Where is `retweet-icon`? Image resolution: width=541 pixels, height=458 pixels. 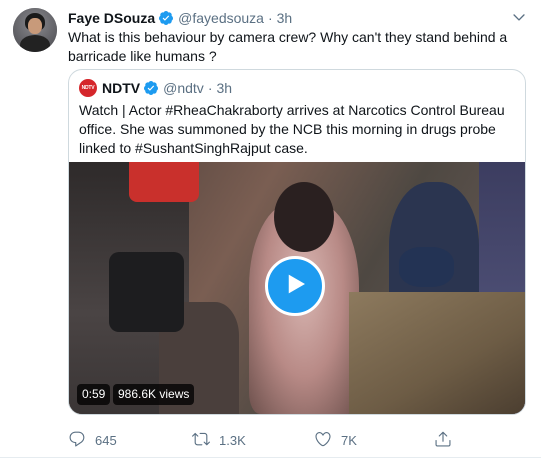
retweet-icon is located at coordinates (201, 440).